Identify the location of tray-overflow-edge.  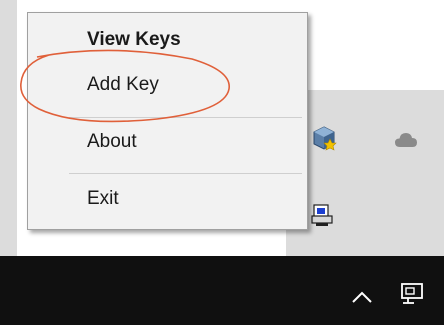
(8, 128).